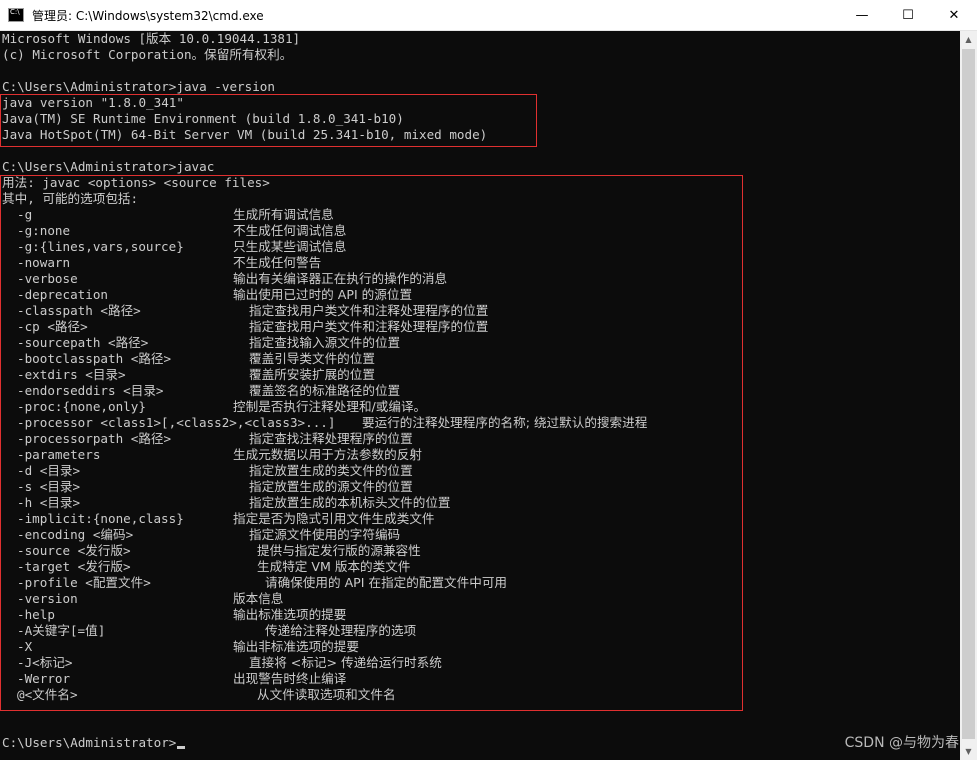 This screenshot has width=977, height=760. What do you see at coordinates (268, 120) in the screenshot?
I see `version-highlight-box` at bounding box center [268, 120].